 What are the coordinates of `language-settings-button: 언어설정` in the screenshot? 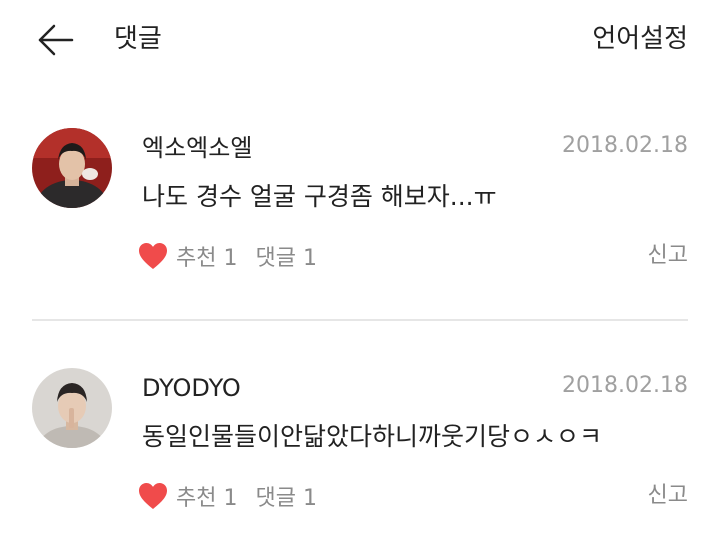 It's located at (640, 39).